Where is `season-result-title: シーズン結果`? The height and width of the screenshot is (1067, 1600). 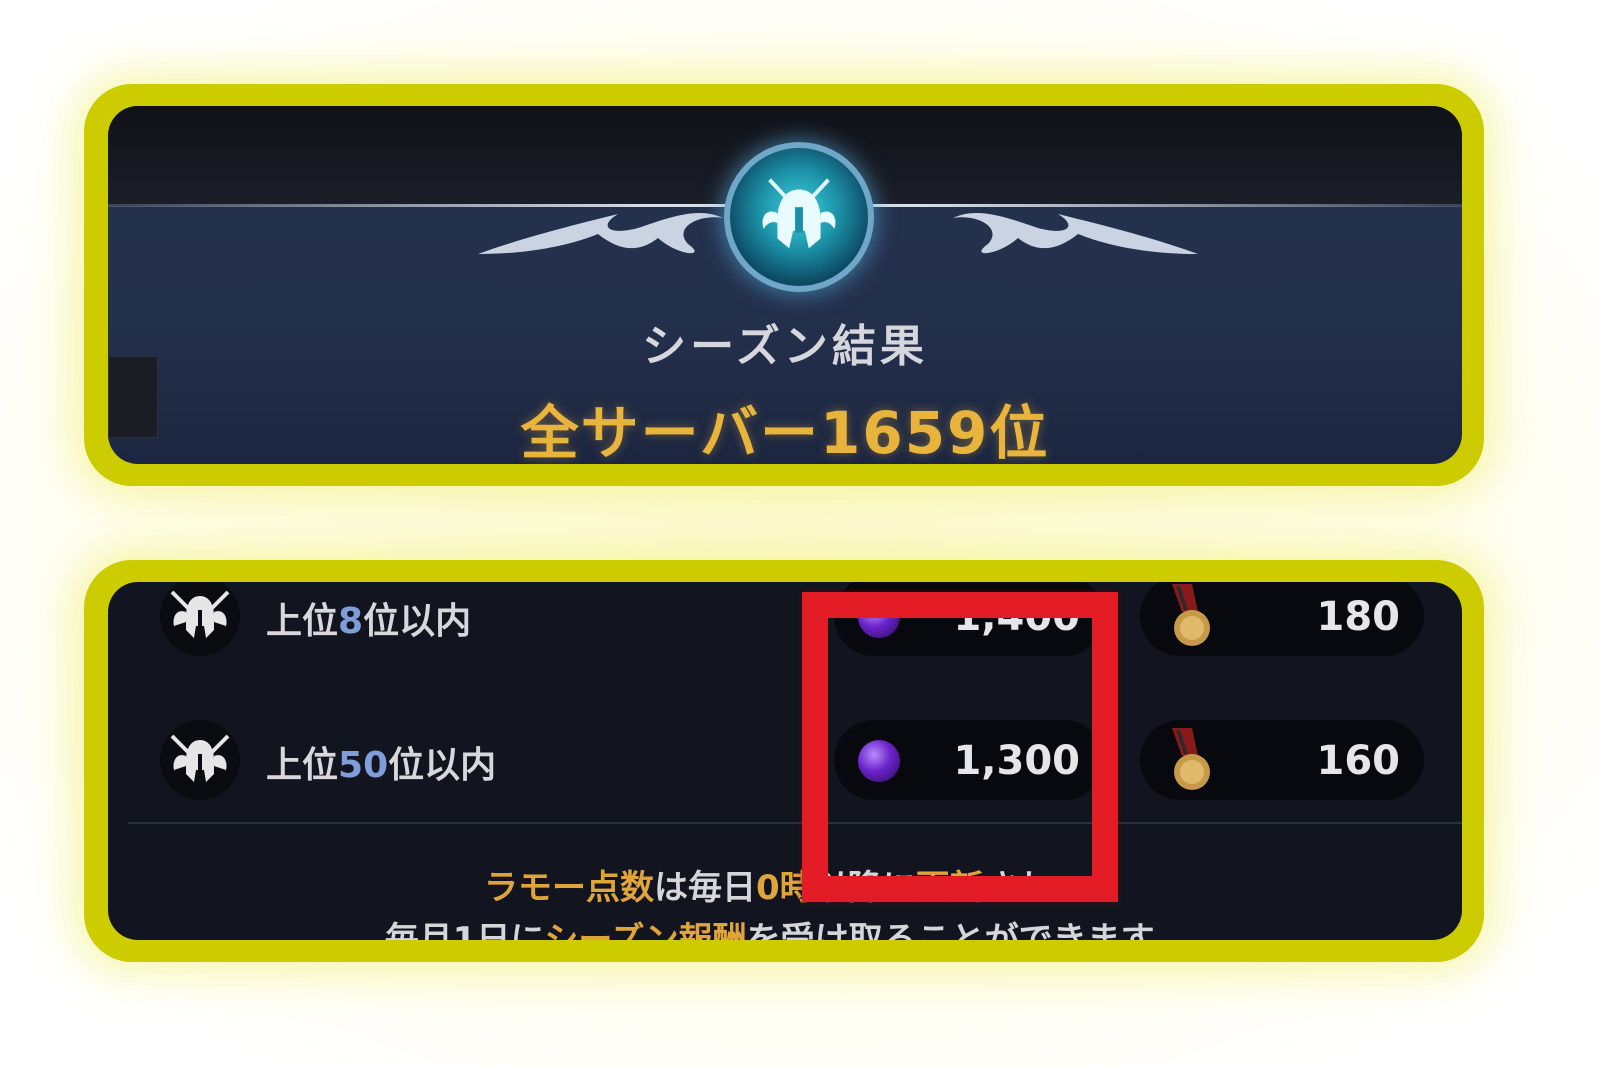
season-result-title: シーズン結果 is located at coordinates (785, 346).